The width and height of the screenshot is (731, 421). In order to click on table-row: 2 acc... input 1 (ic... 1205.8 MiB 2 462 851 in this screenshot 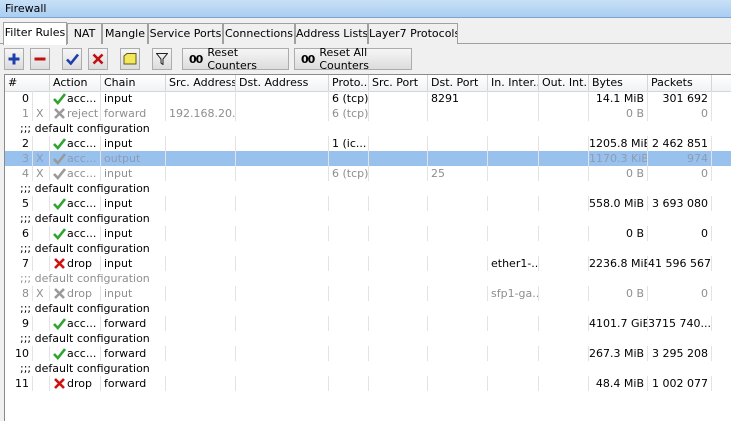, I will do `click(368, 143)`.